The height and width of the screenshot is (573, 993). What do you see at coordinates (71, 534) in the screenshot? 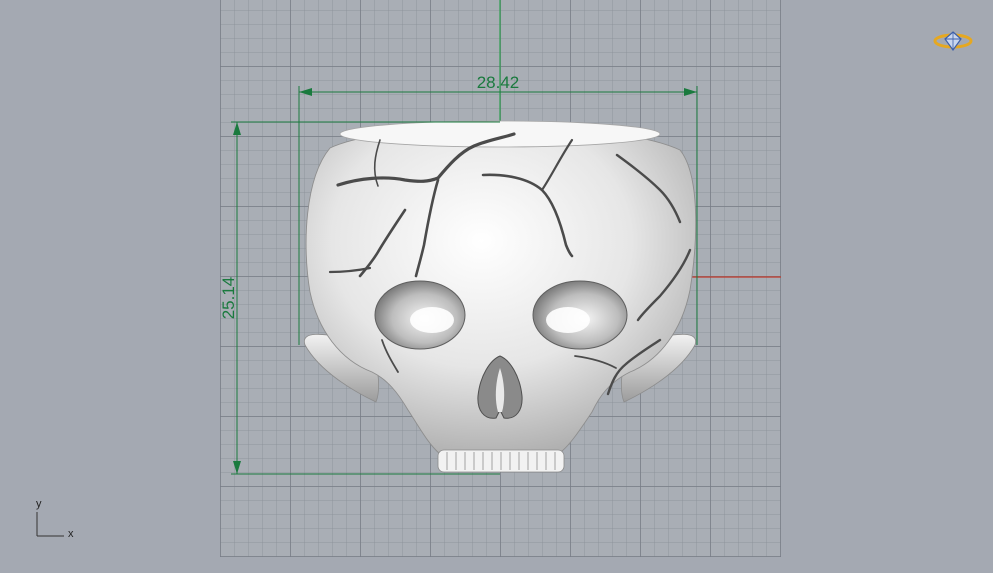
I see `x-axis-label: x` at bounding box center [71, 534].